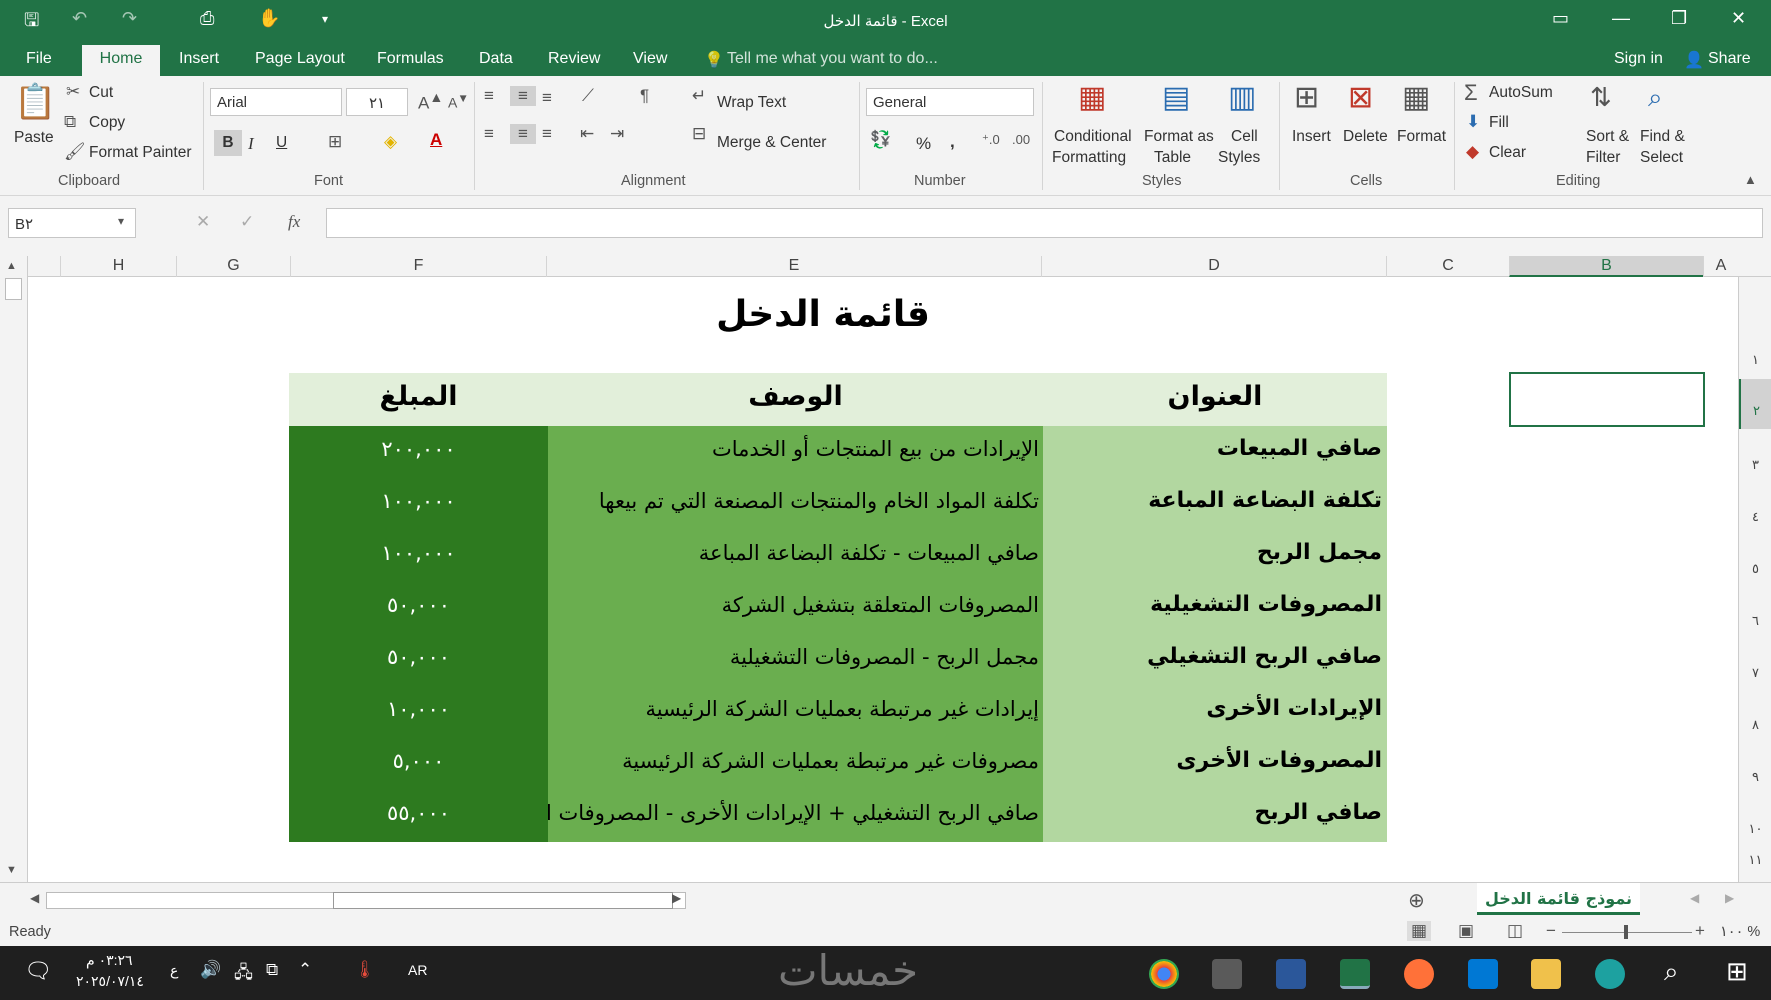 This screenshot has width=1771, height=1000. I want to click on text-direction-icon: ¶, so click(644, 96).